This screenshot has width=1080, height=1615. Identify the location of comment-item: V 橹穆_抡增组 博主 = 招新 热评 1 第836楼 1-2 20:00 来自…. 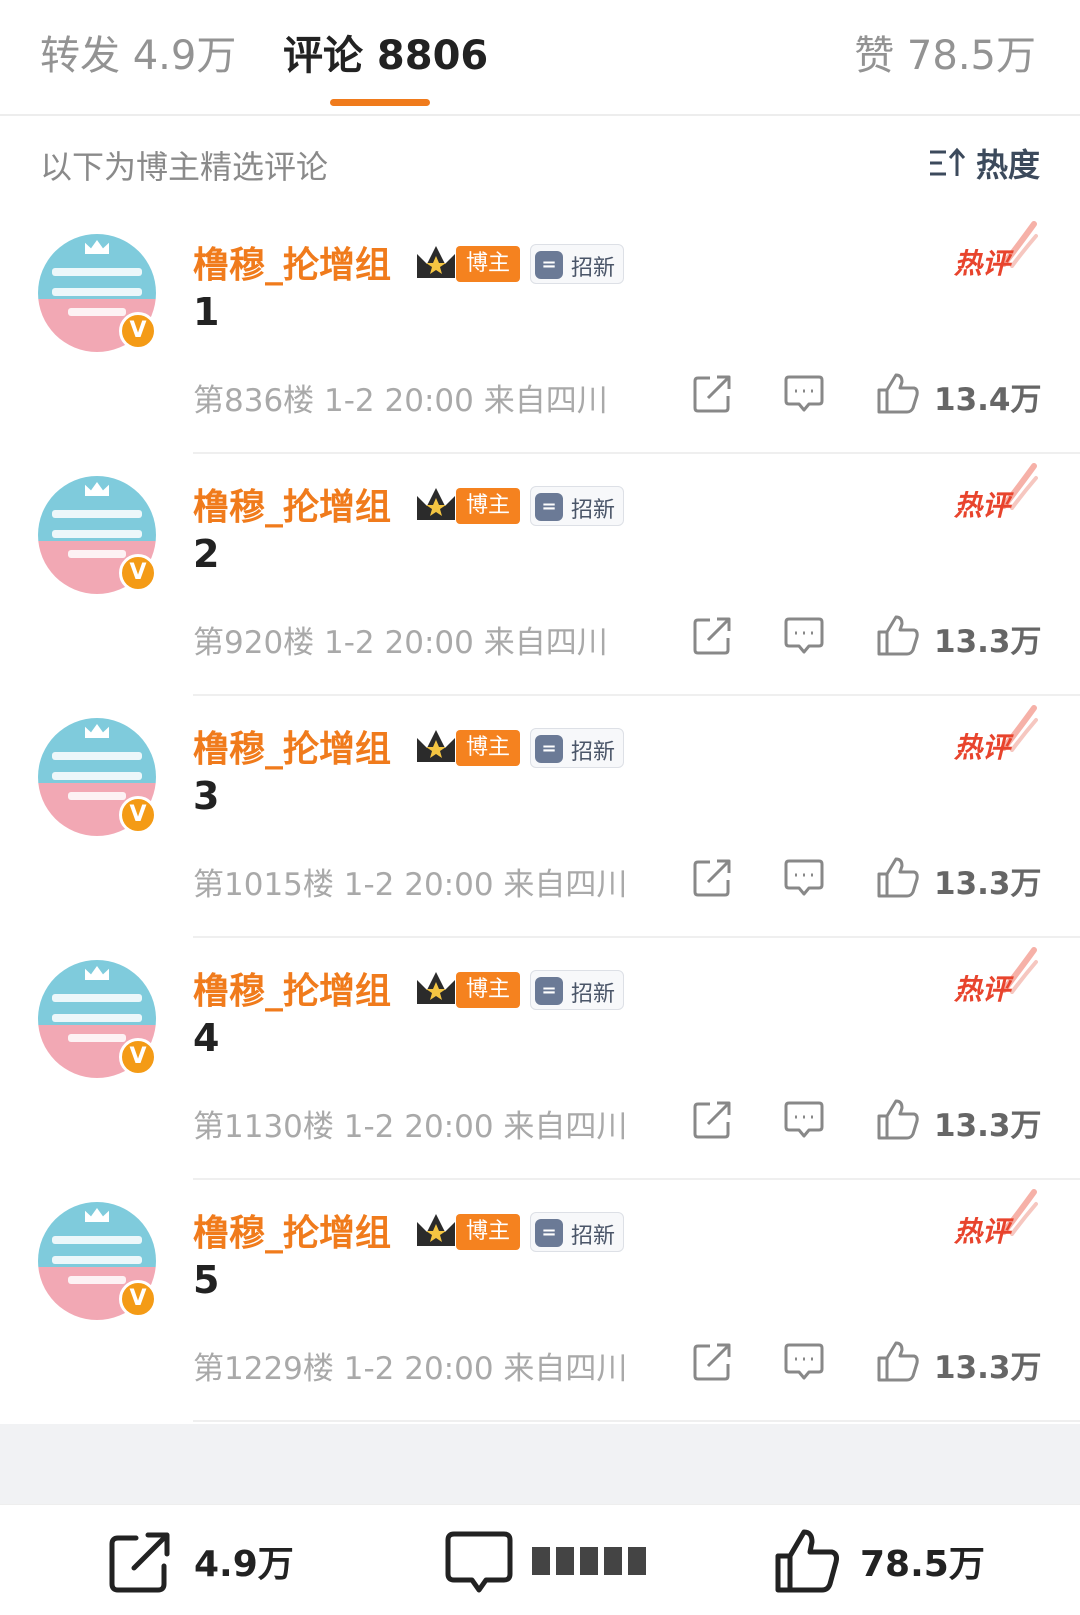
(540, 333).